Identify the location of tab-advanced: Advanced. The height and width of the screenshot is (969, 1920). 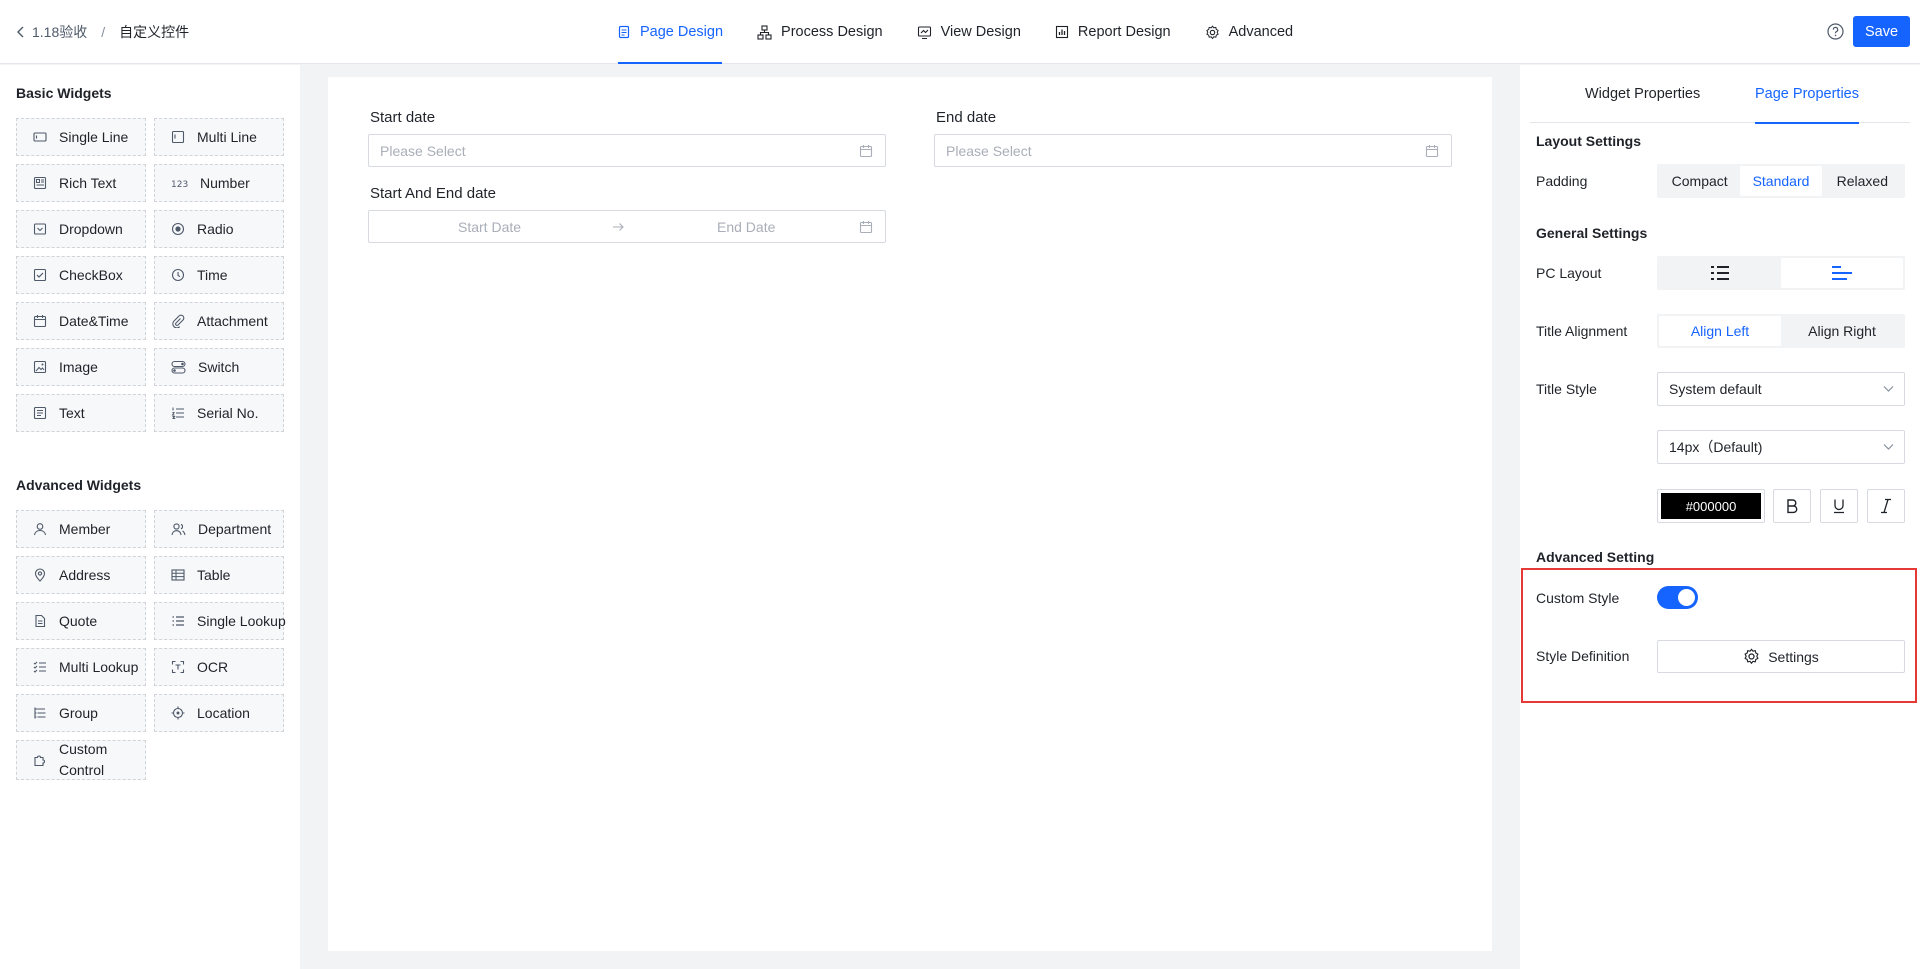
(1249, 32).